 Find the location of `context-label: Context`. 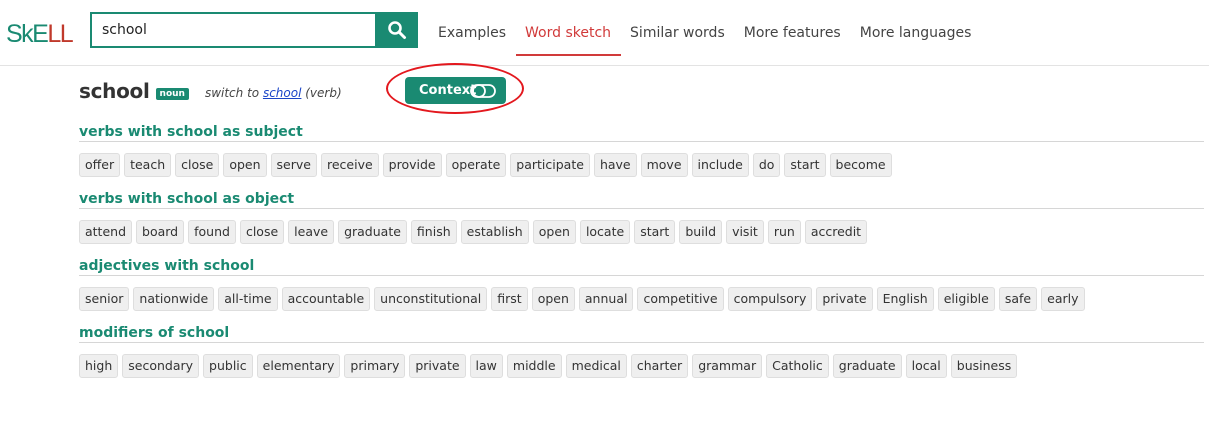

context-label: Context is located at coordinates (448, 90).